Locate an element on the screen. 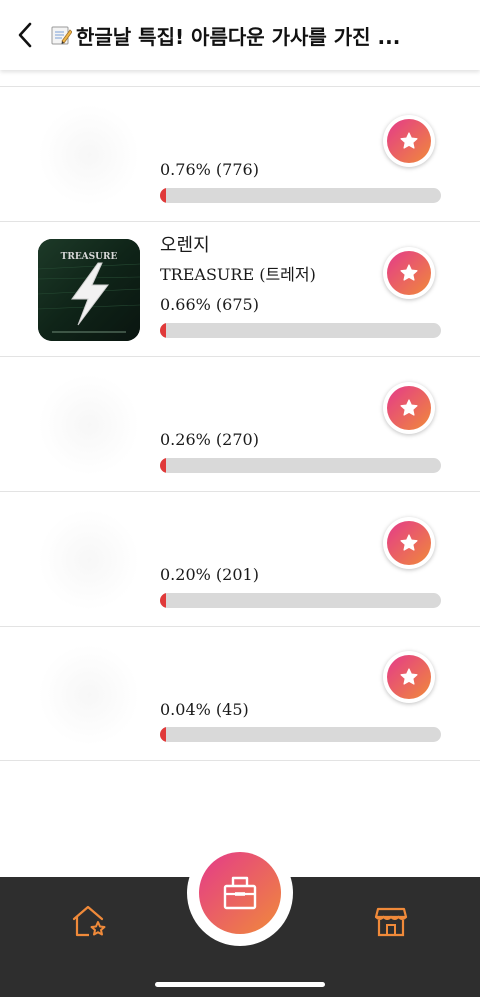 This screenshot has width=480, height=997. item-info: 0.76% (776) is located at coordinates (270, 141).